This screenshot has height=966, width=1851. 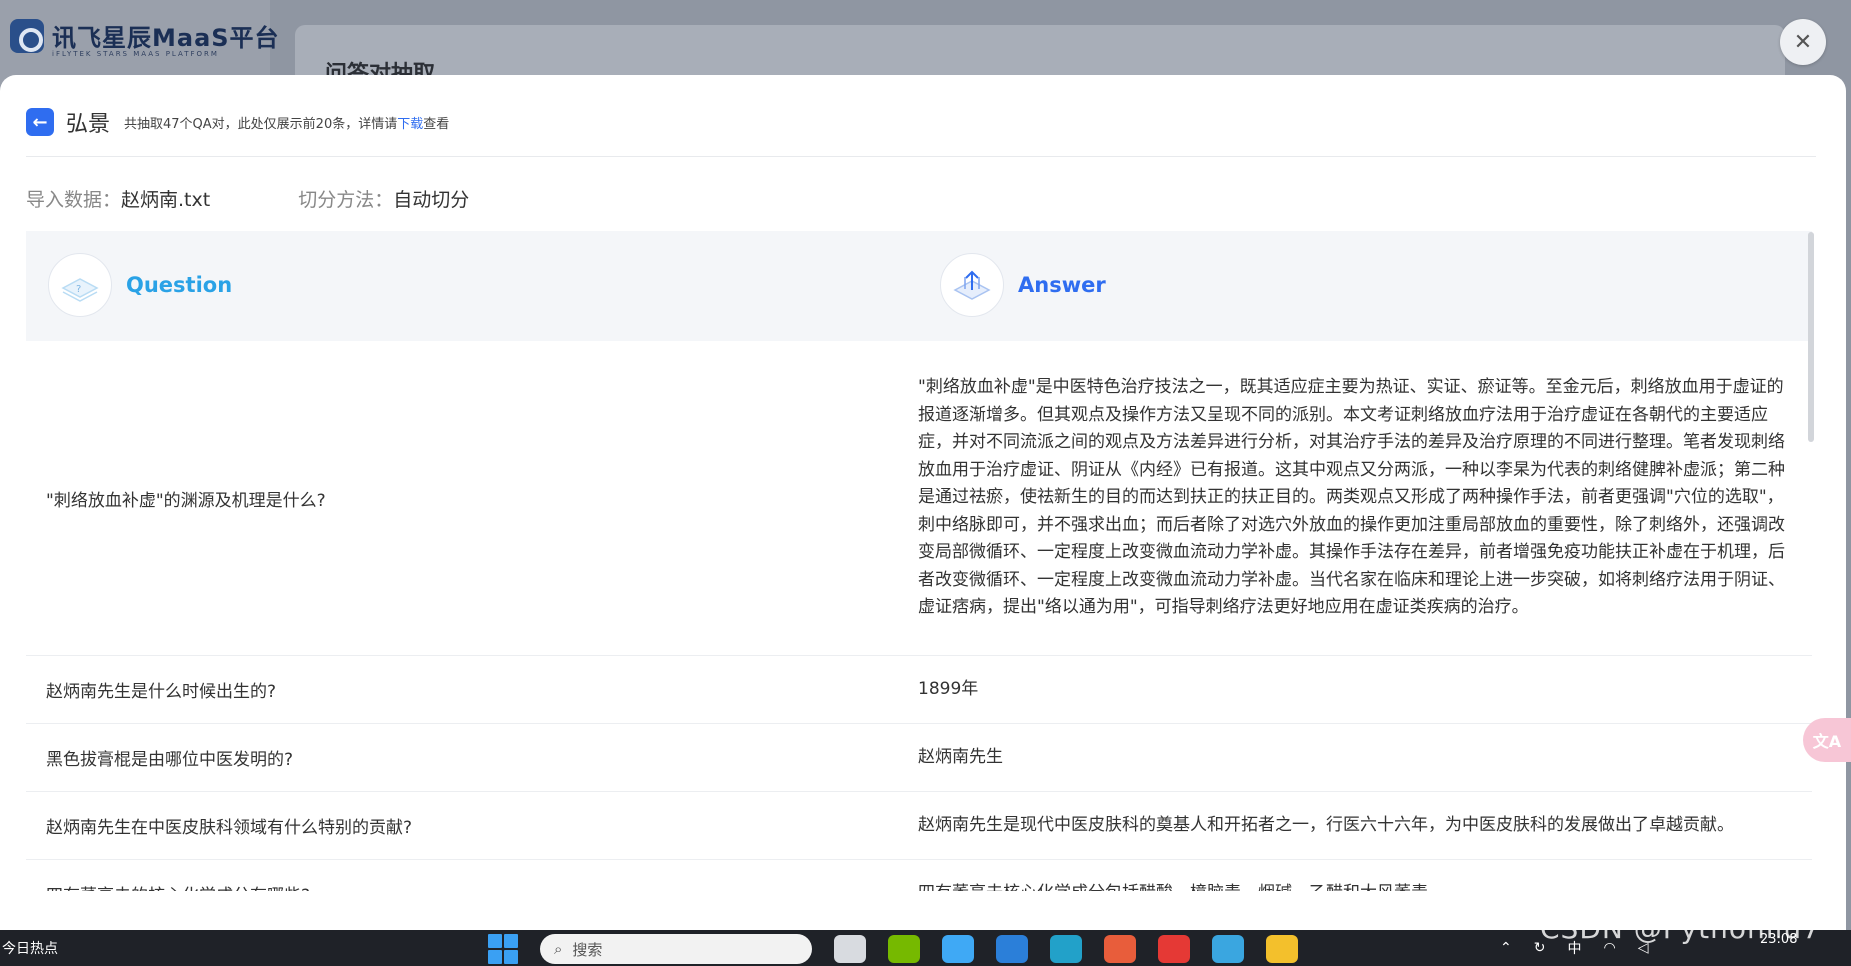 I want to click on question-cell: 赵炳南先生是什么时候出生的?, so click(x=161, y=692).